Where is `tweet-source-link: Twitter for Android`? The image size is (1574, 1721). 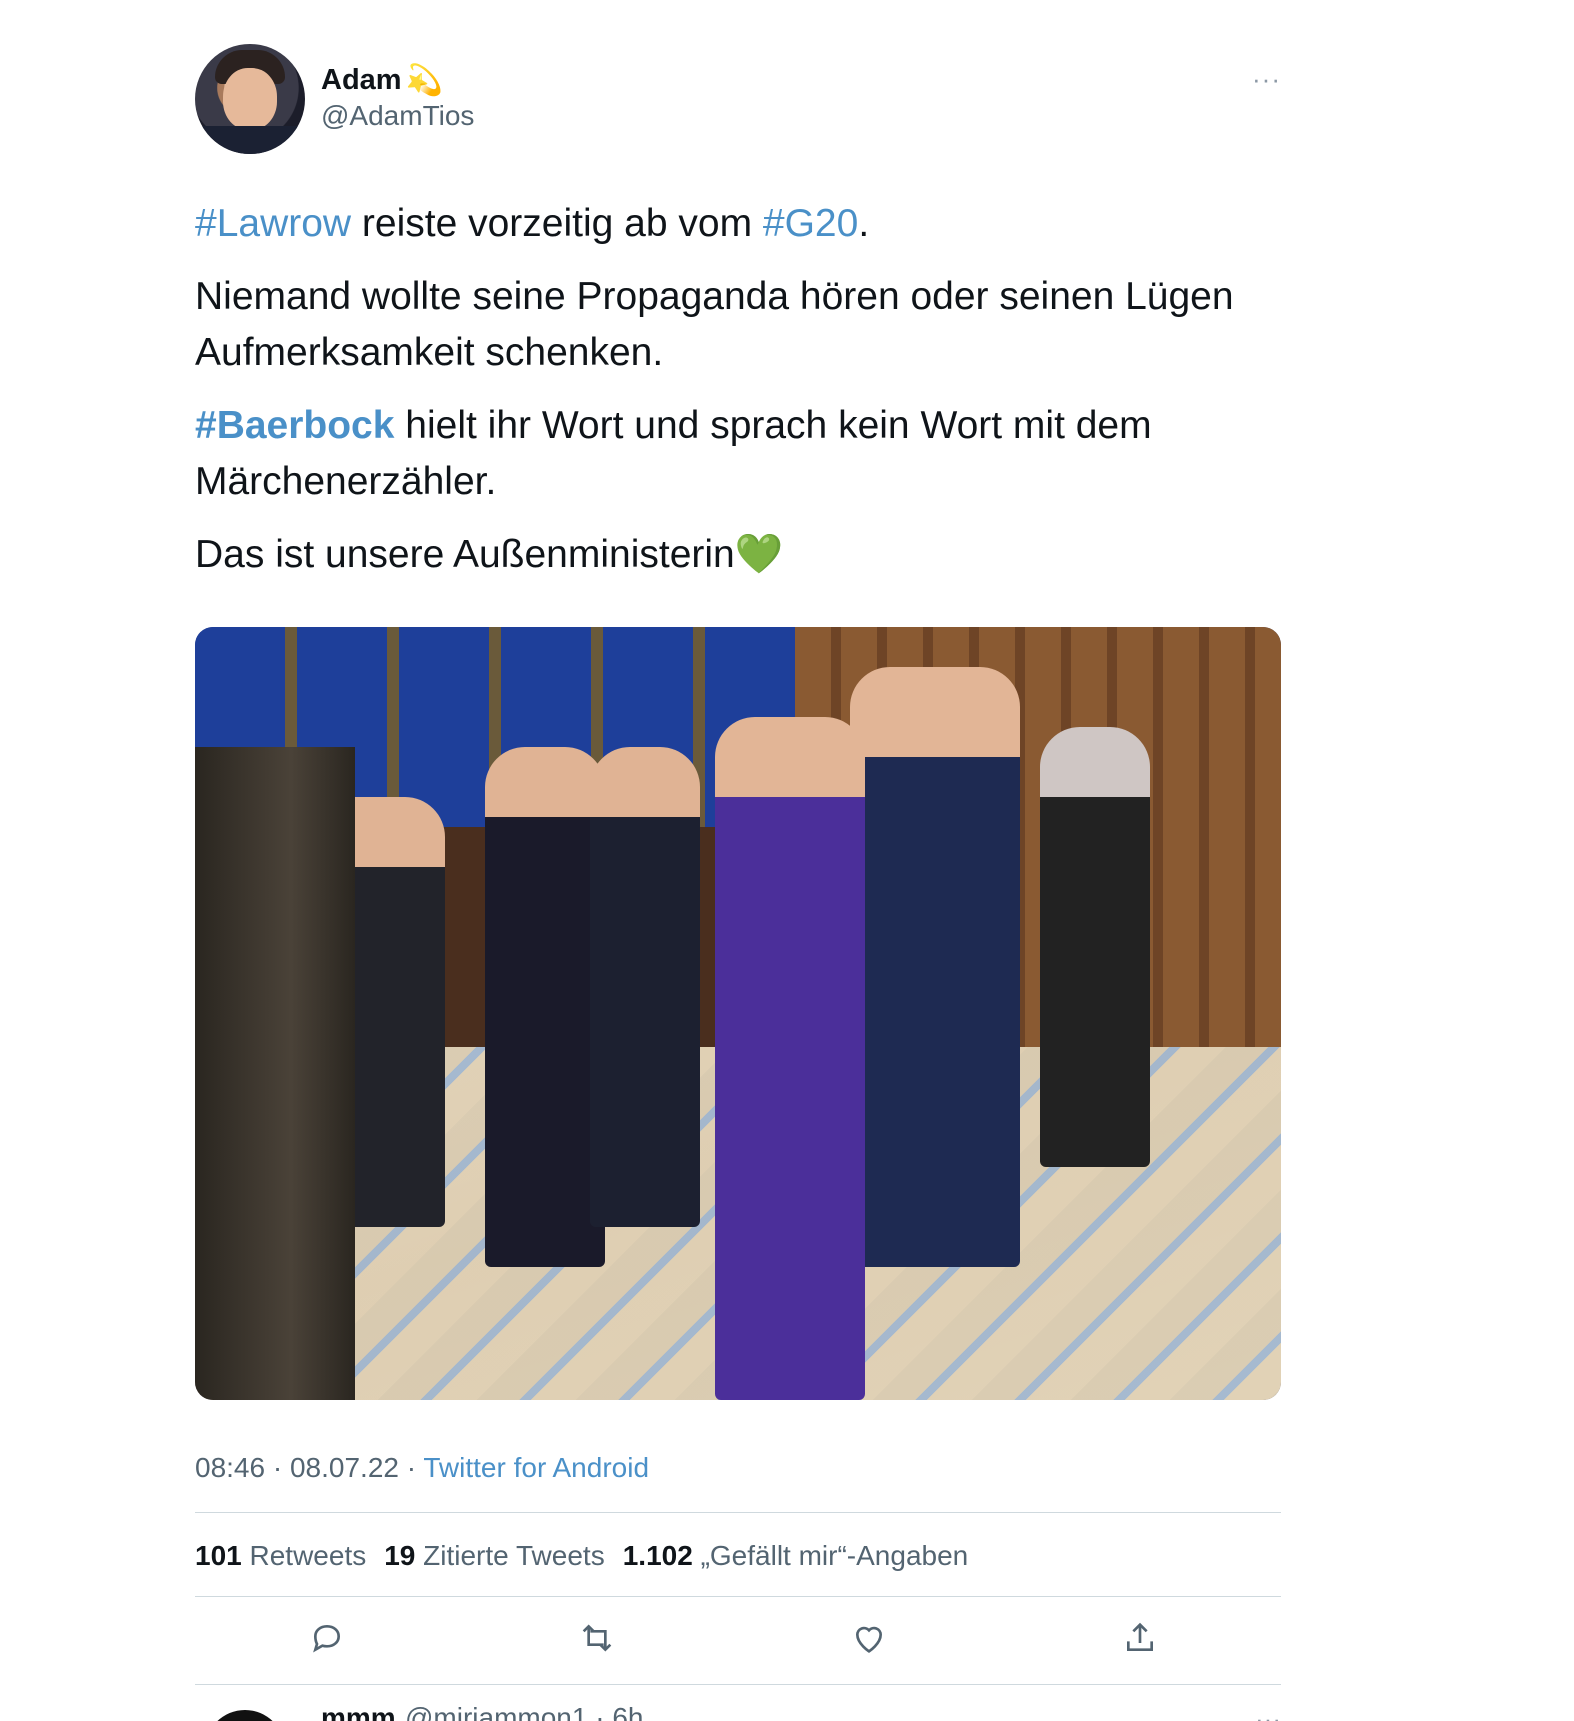
tweet-source-link: Twitter for Android is located at coordinates (536, 1467).